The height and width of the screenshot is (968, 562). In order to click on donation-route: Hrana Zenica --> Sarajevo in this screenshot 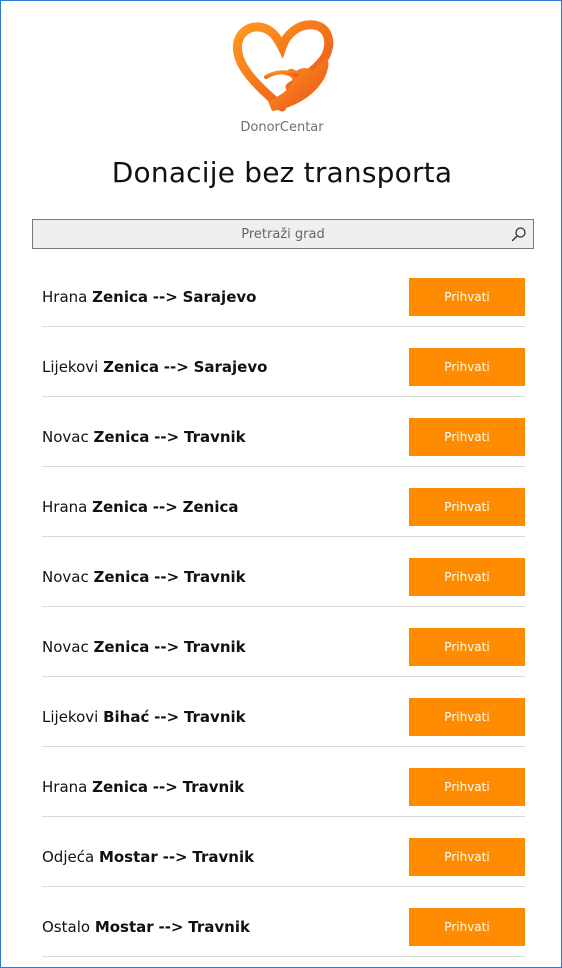, I will do `click(149, 297)`.